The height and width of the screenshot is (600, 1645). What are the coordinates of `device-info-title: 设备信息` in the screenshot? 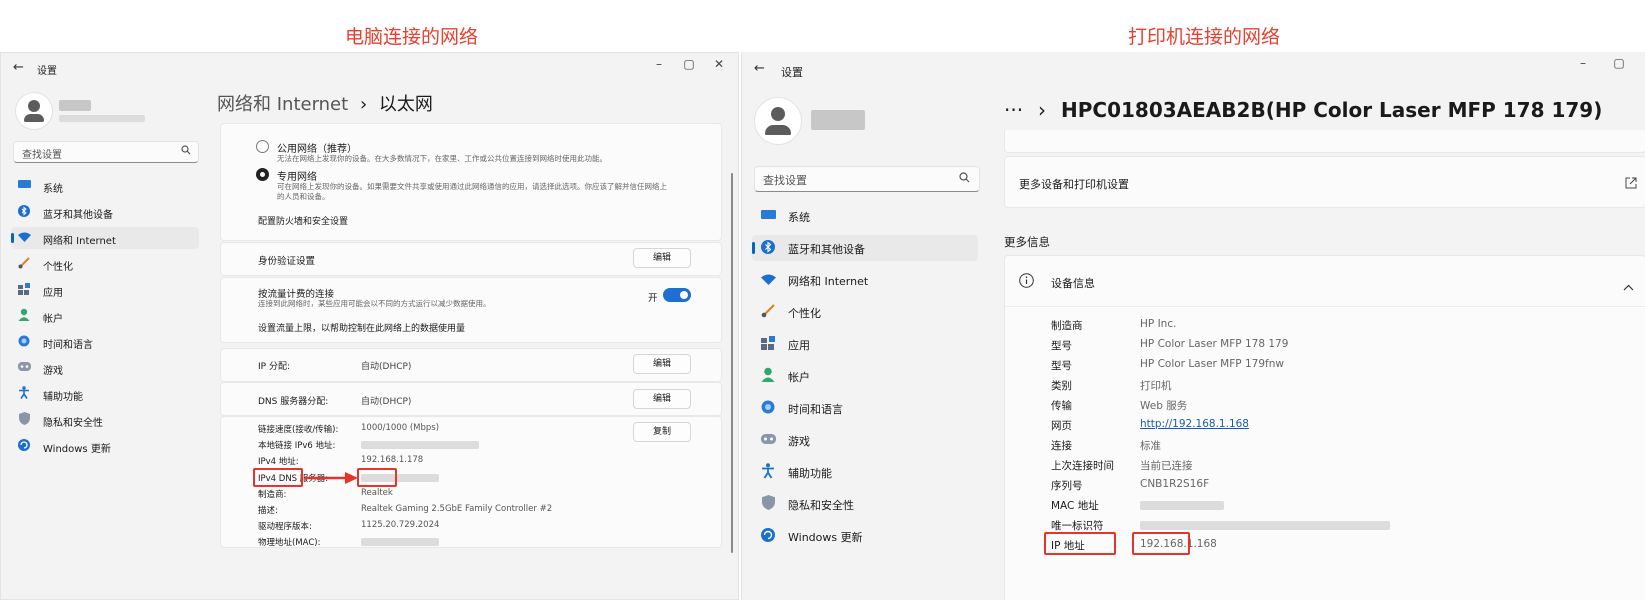 It's located at (1073, 283).